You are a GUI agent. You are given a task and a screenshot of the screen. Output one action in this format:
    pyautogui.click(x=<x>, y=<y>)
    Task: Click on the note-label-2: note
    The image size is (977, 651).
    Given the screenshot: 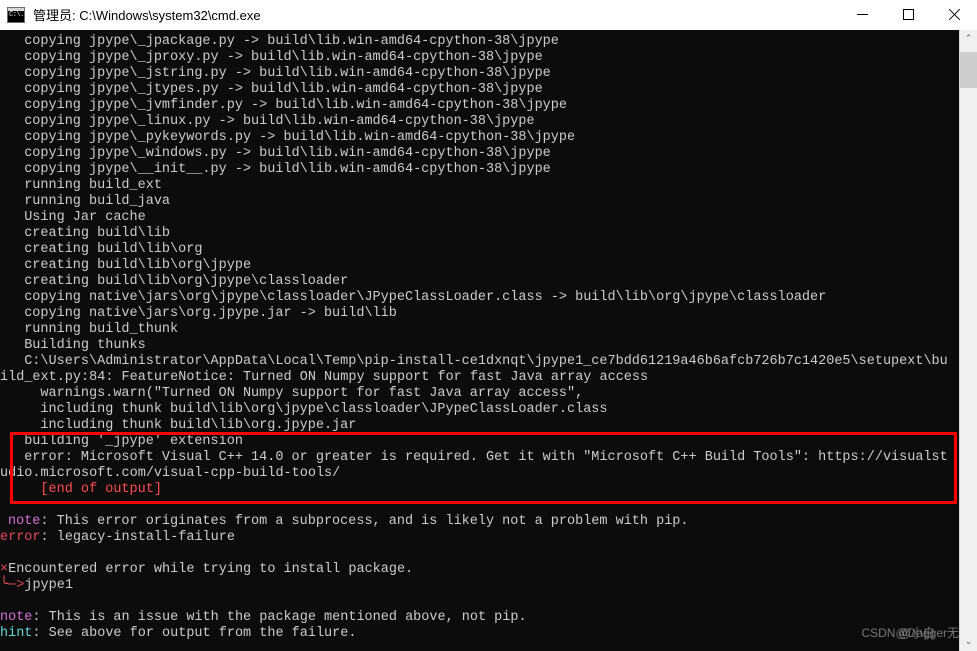 What is the action you would take?
    pyautogui.click(x=16, y=617)
    